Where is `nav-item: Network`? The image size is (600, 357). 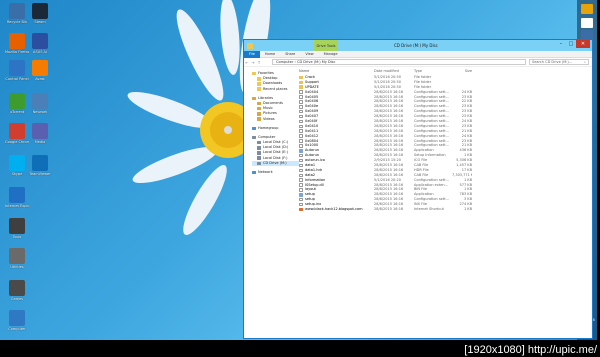
nav-item: Network is located at coordinates (275, 172).